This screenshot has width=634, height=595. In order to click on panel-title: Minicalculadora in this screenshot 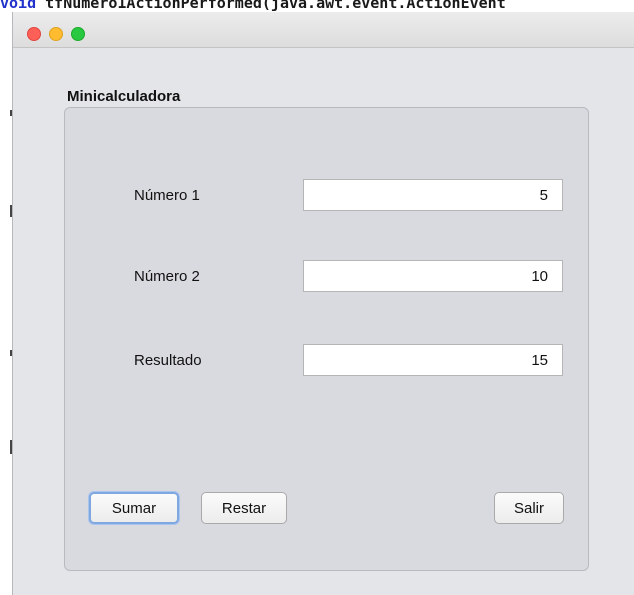, I will do `click(124, 96)`.